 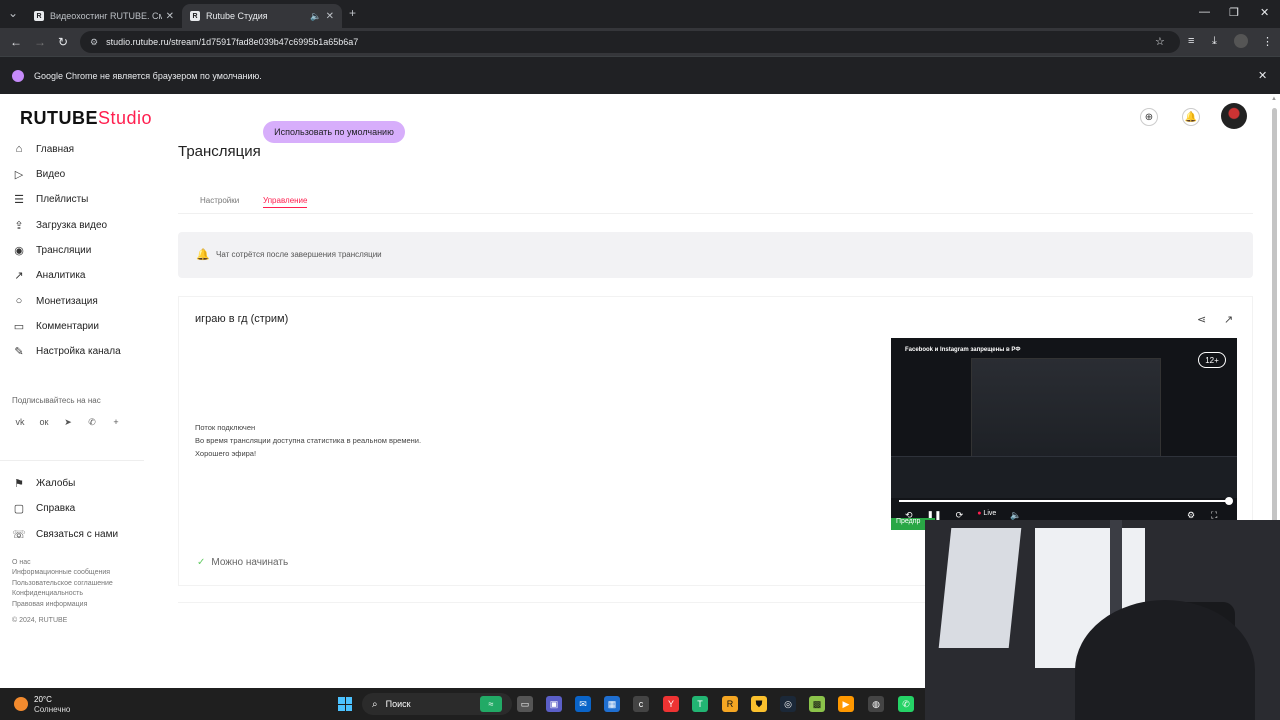 What do you see at coordinates (125, 118) in the screenshot?
I see `logo-product: Studio` at bounding box center [125, 118].